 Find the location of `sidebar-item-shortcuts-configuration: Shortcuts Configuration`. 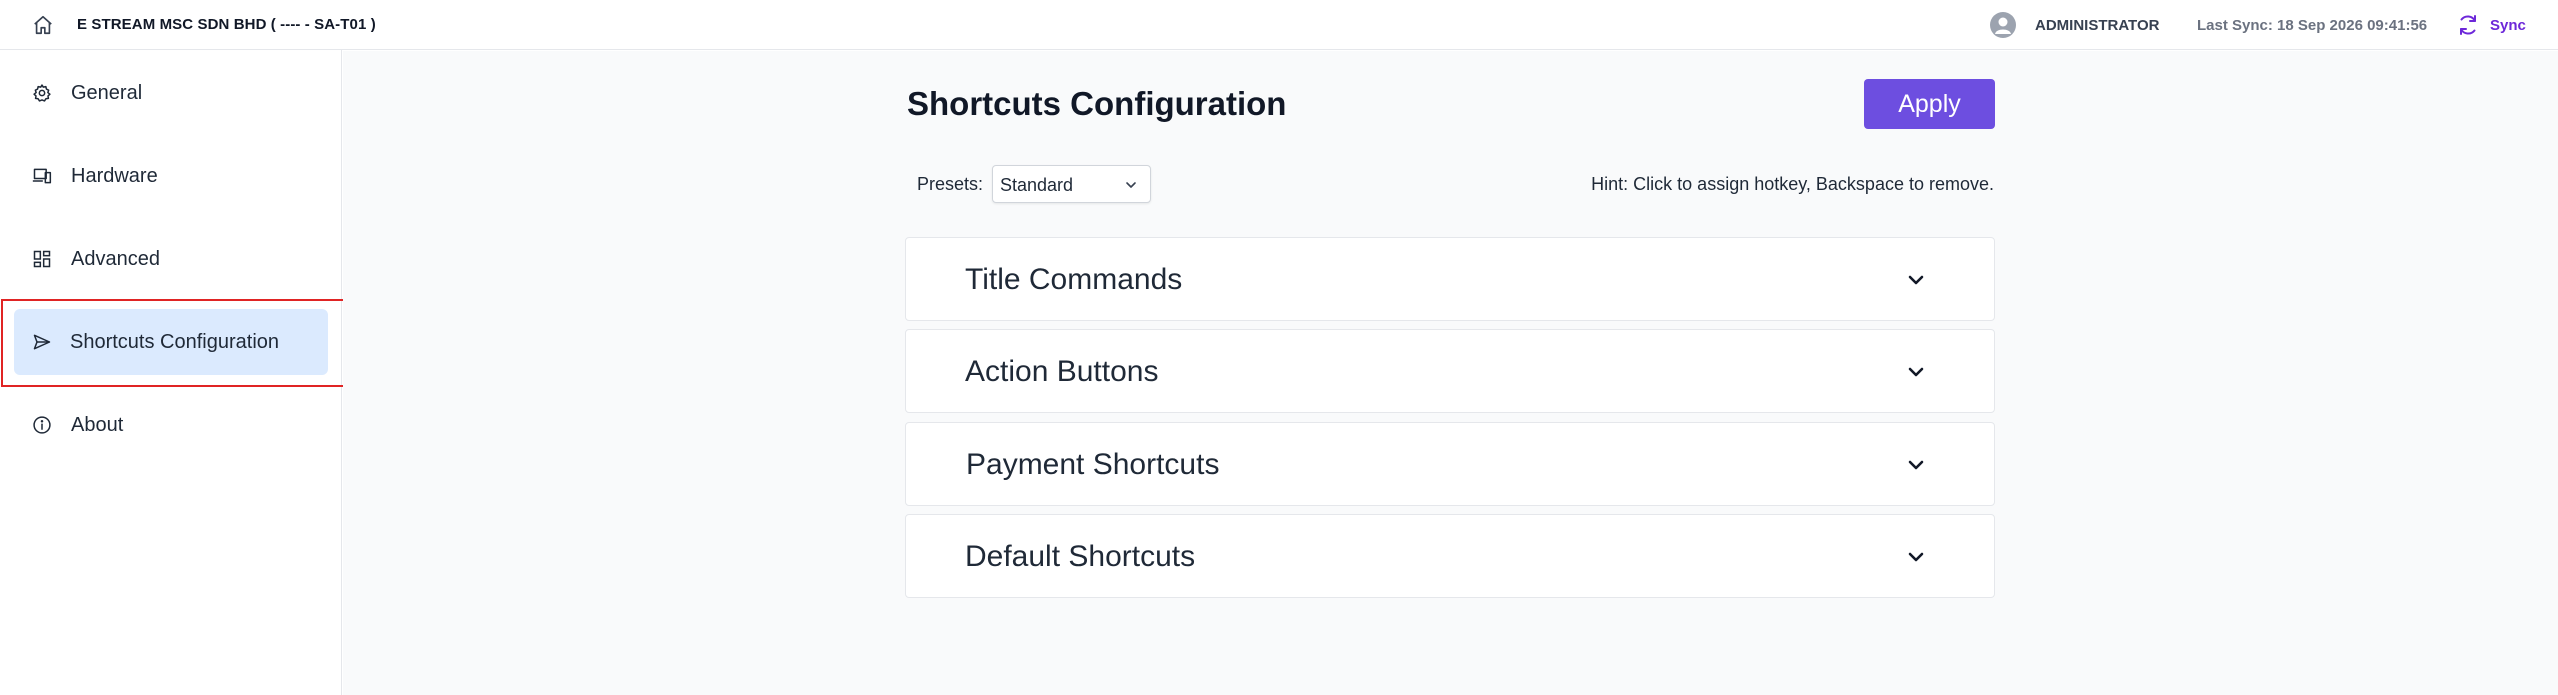

sidebar-item-shortcuts-configuration: Shortcuts Configuration is located at coordinates (171, 342).